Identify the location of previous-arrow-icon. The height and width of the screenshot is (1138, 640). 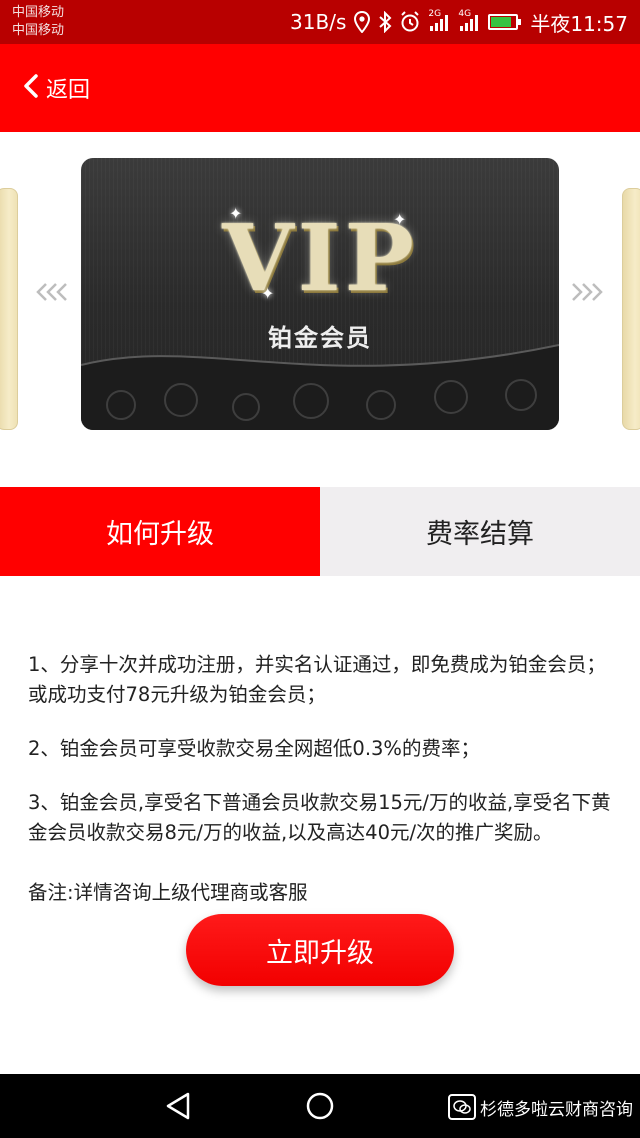
(53, 292).